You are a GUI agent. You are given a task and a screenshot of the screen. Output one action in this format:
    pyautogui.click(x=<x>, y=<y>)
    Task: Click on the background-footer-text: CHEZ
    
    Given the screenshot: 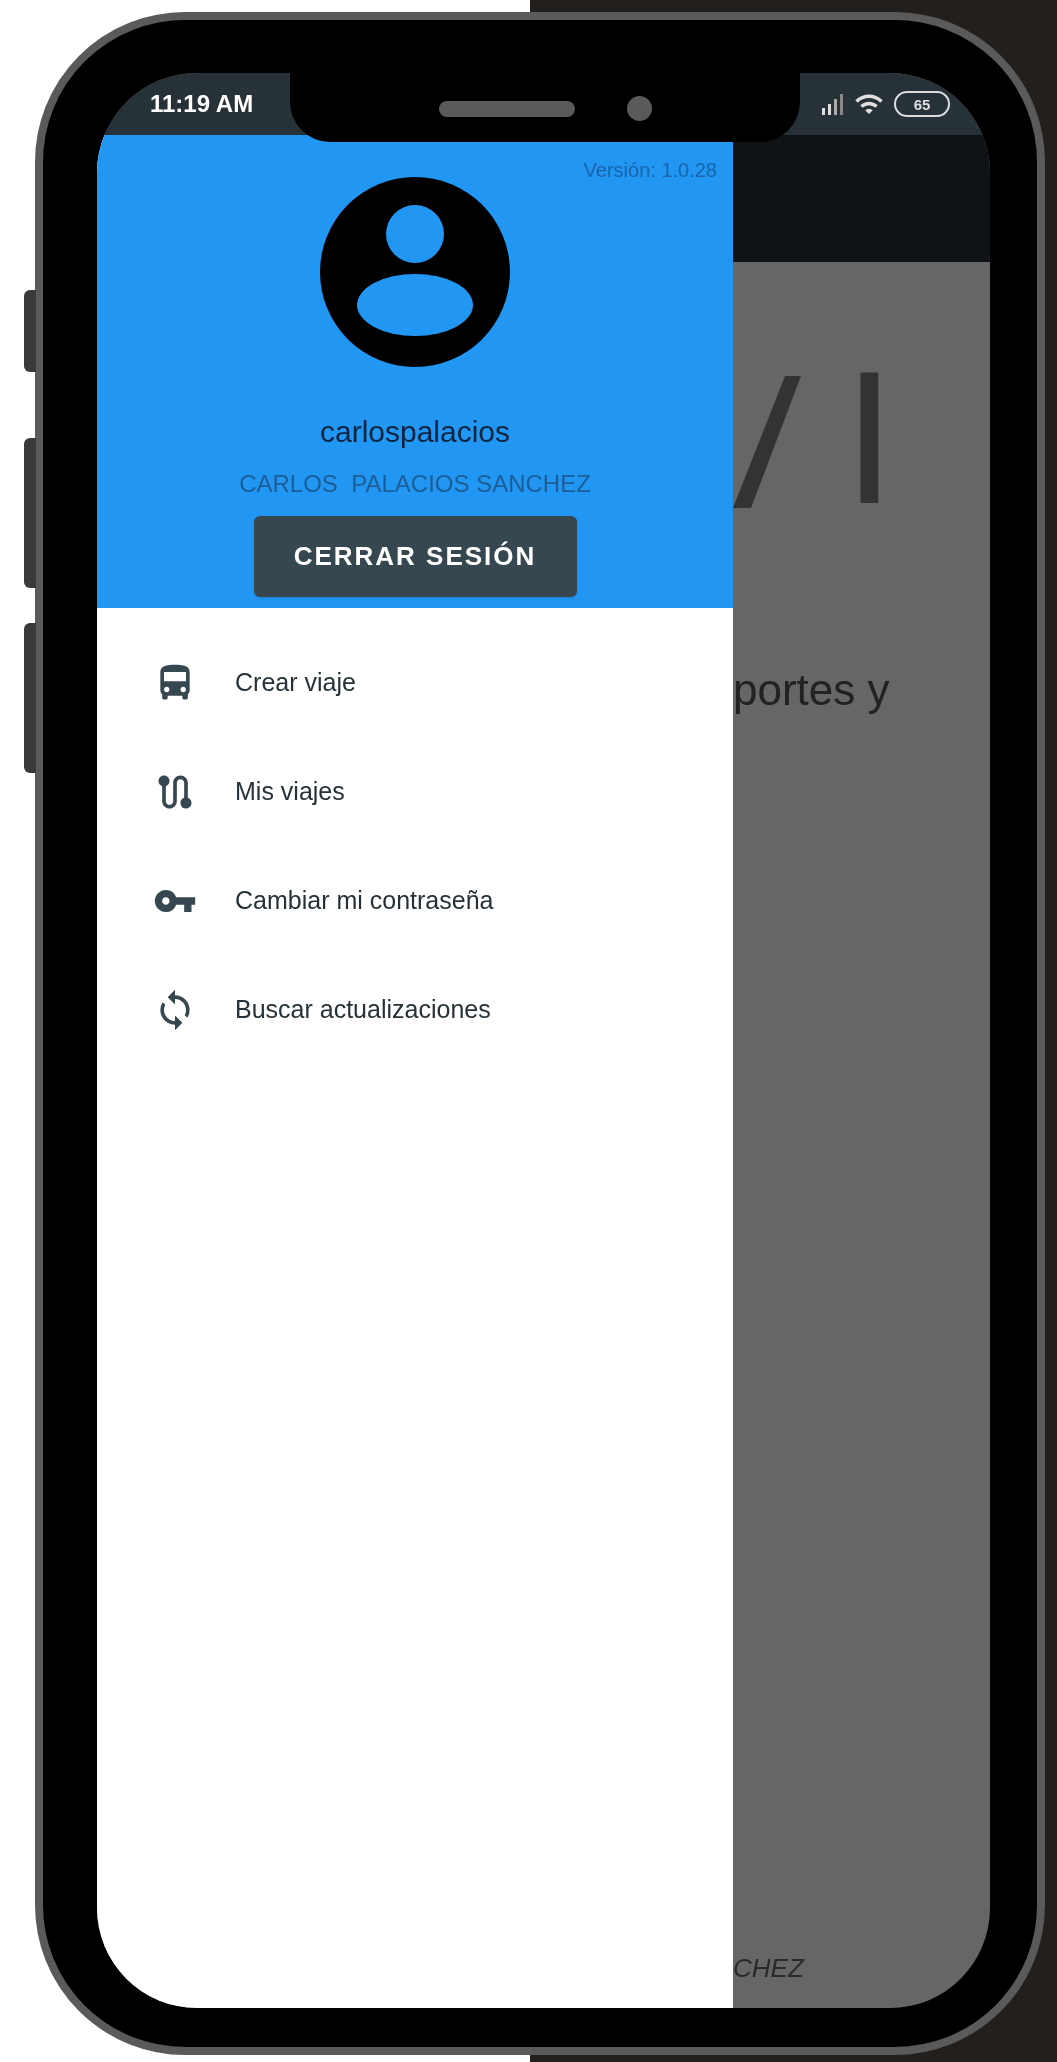 What is the action you would take?
    pyautogui.click(x=769, y=1968)
    